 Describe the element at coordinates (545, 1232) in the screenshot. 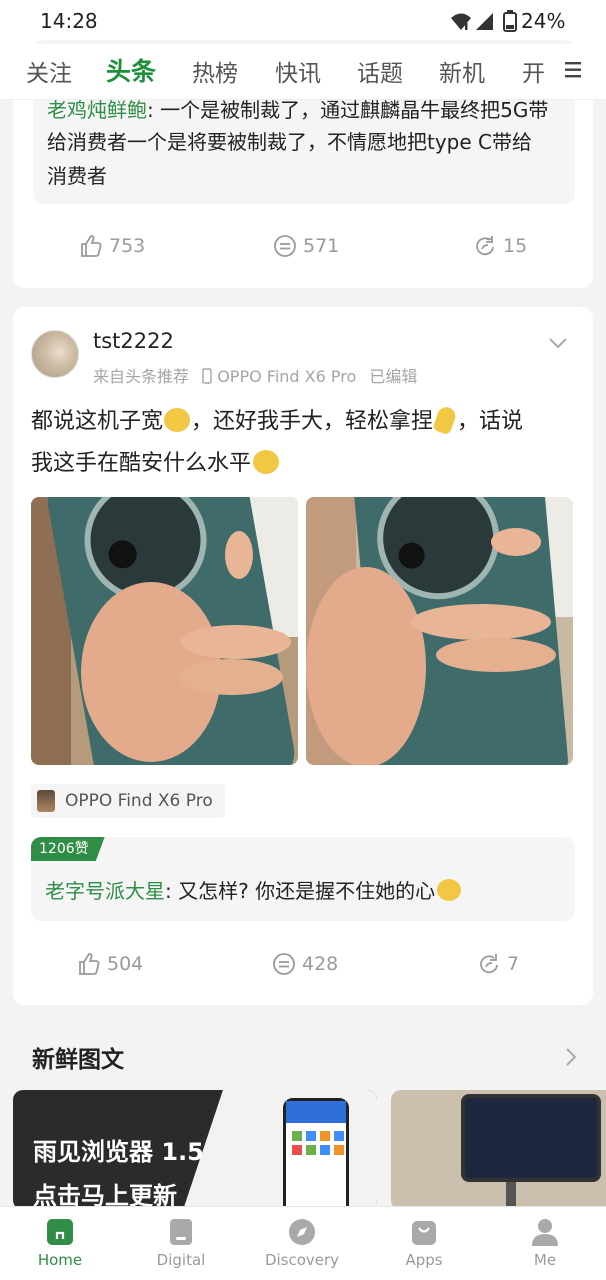

I see `person-icon` at that location.